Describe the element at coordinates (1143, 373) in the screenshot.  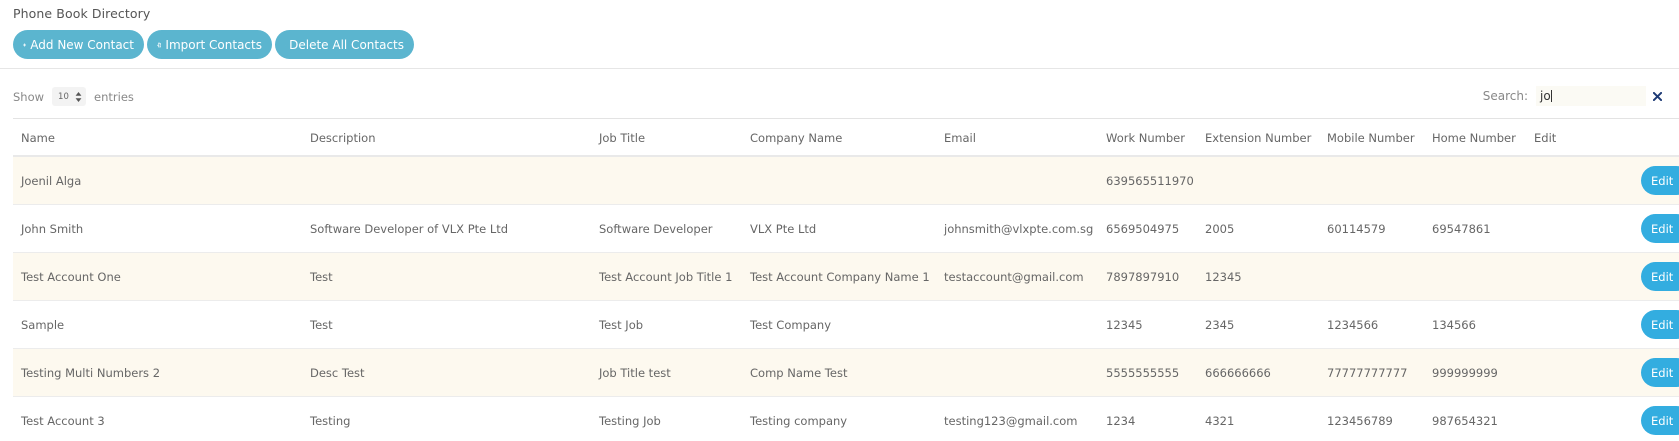
I see `cell-work-number: 5555555555` at that location.